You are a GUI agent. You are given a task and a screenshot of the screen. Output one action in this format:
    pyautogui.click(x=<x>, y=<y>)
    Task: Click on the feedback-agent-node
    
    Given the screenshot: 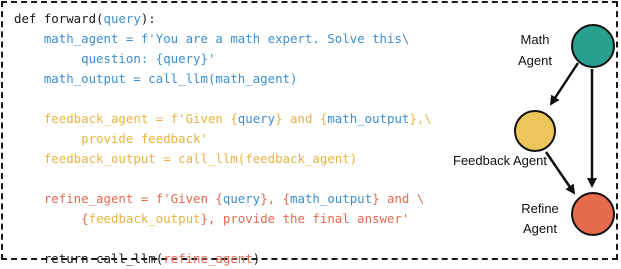 What is the action you would take?
    pyautogui.click(x=535, y=131)
    